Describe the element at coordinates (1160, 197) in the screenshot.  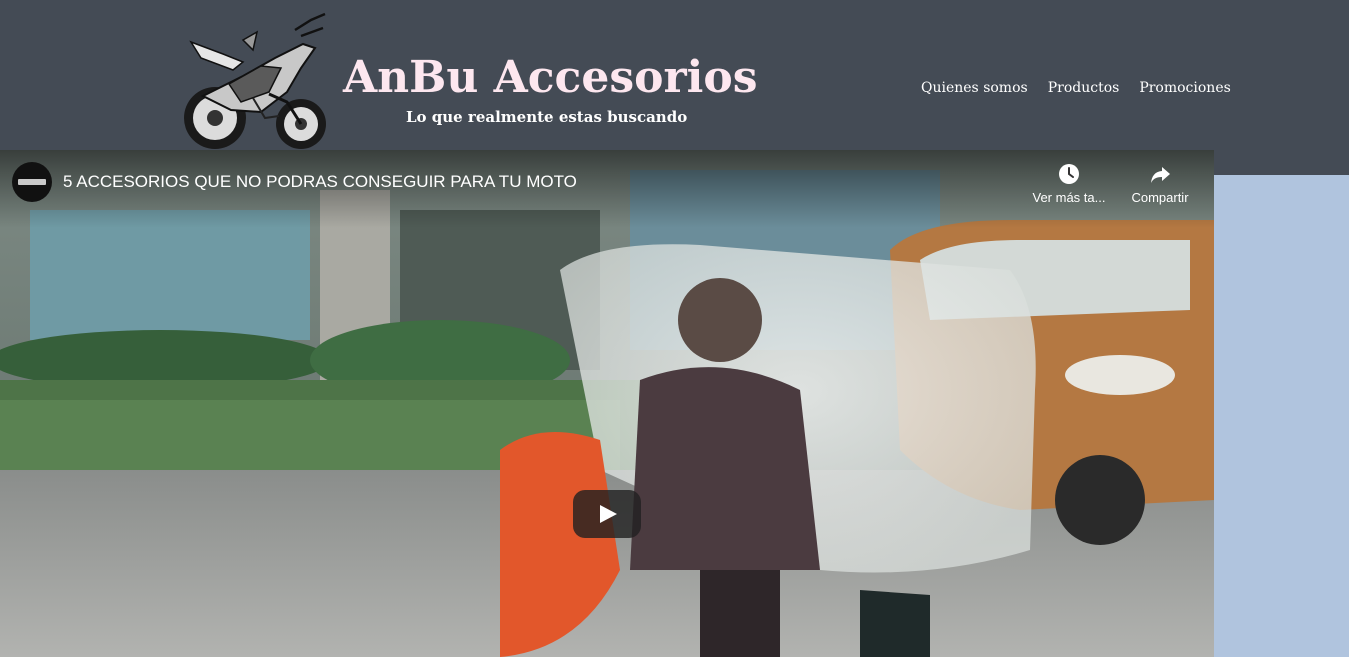
I see `share-label: Compartir` at that location.